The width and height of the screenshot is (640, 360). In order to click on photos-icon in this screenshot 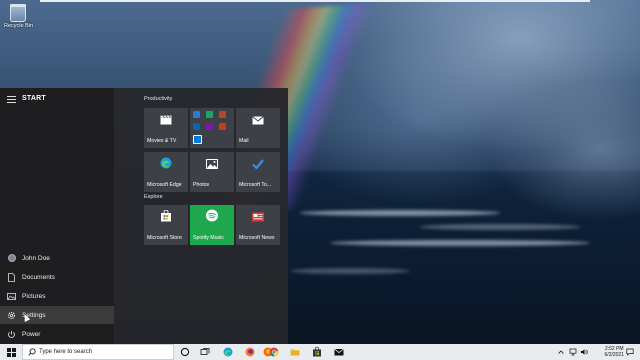, I will do `click(212, 165)`.